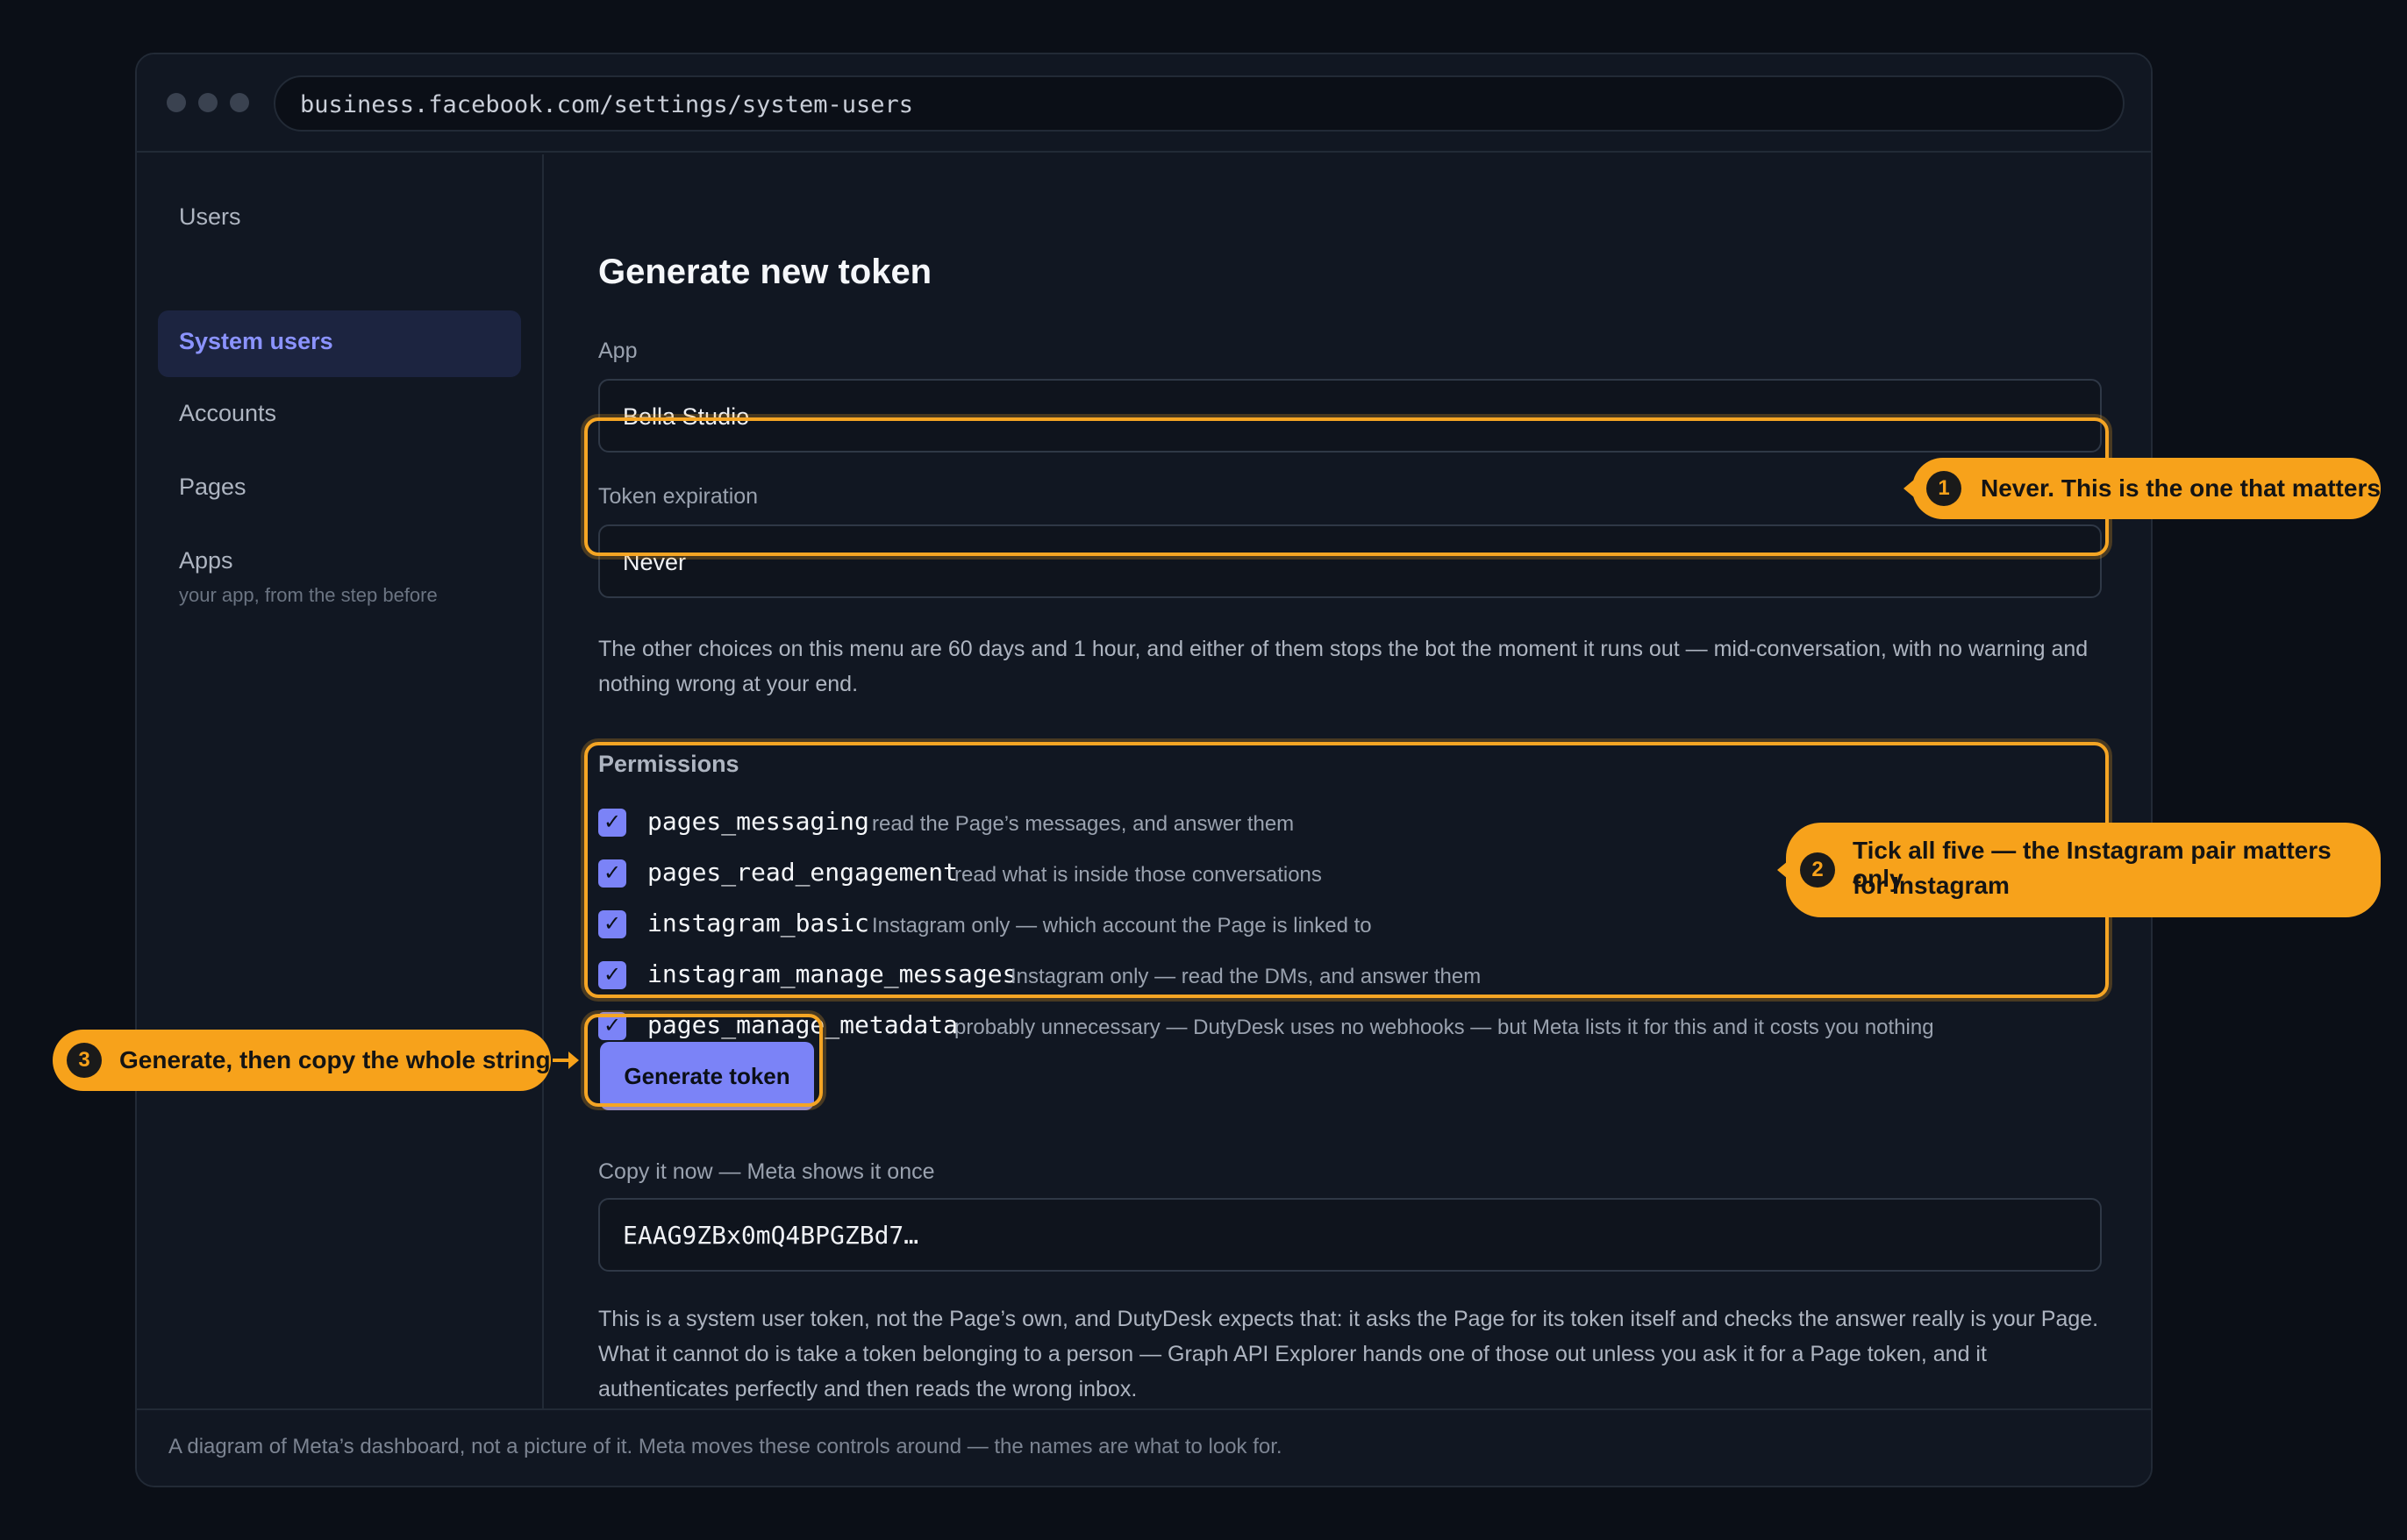 The image size is (2407, 1540). I want to click on window-minimize-dot, so click(208, 103).